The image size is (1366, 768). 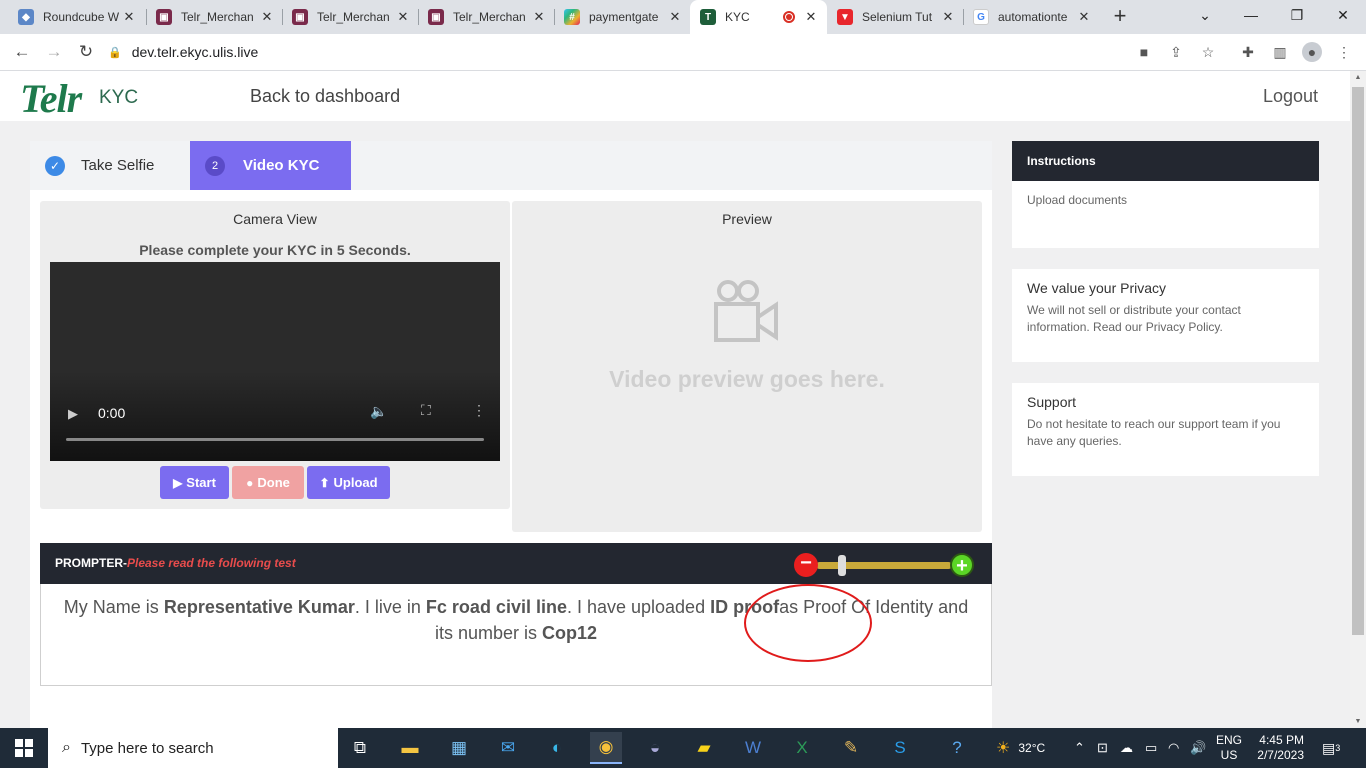 I want to click on profile-avatar-icon: ●, so click(x=1312, y=52).